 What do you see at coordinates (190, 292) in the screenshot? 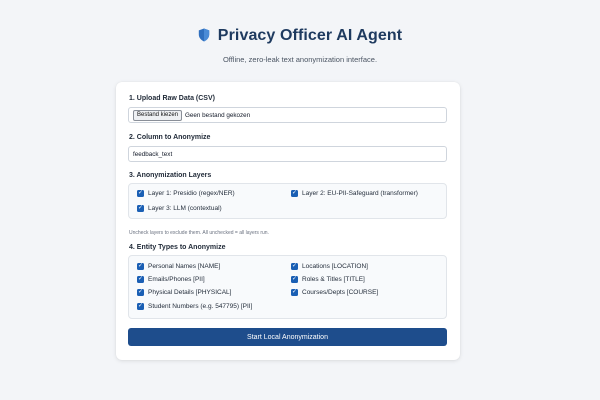
I see `entity-option-label: Physical Details [PHYSICAL]` at bounding box center [190, 292].